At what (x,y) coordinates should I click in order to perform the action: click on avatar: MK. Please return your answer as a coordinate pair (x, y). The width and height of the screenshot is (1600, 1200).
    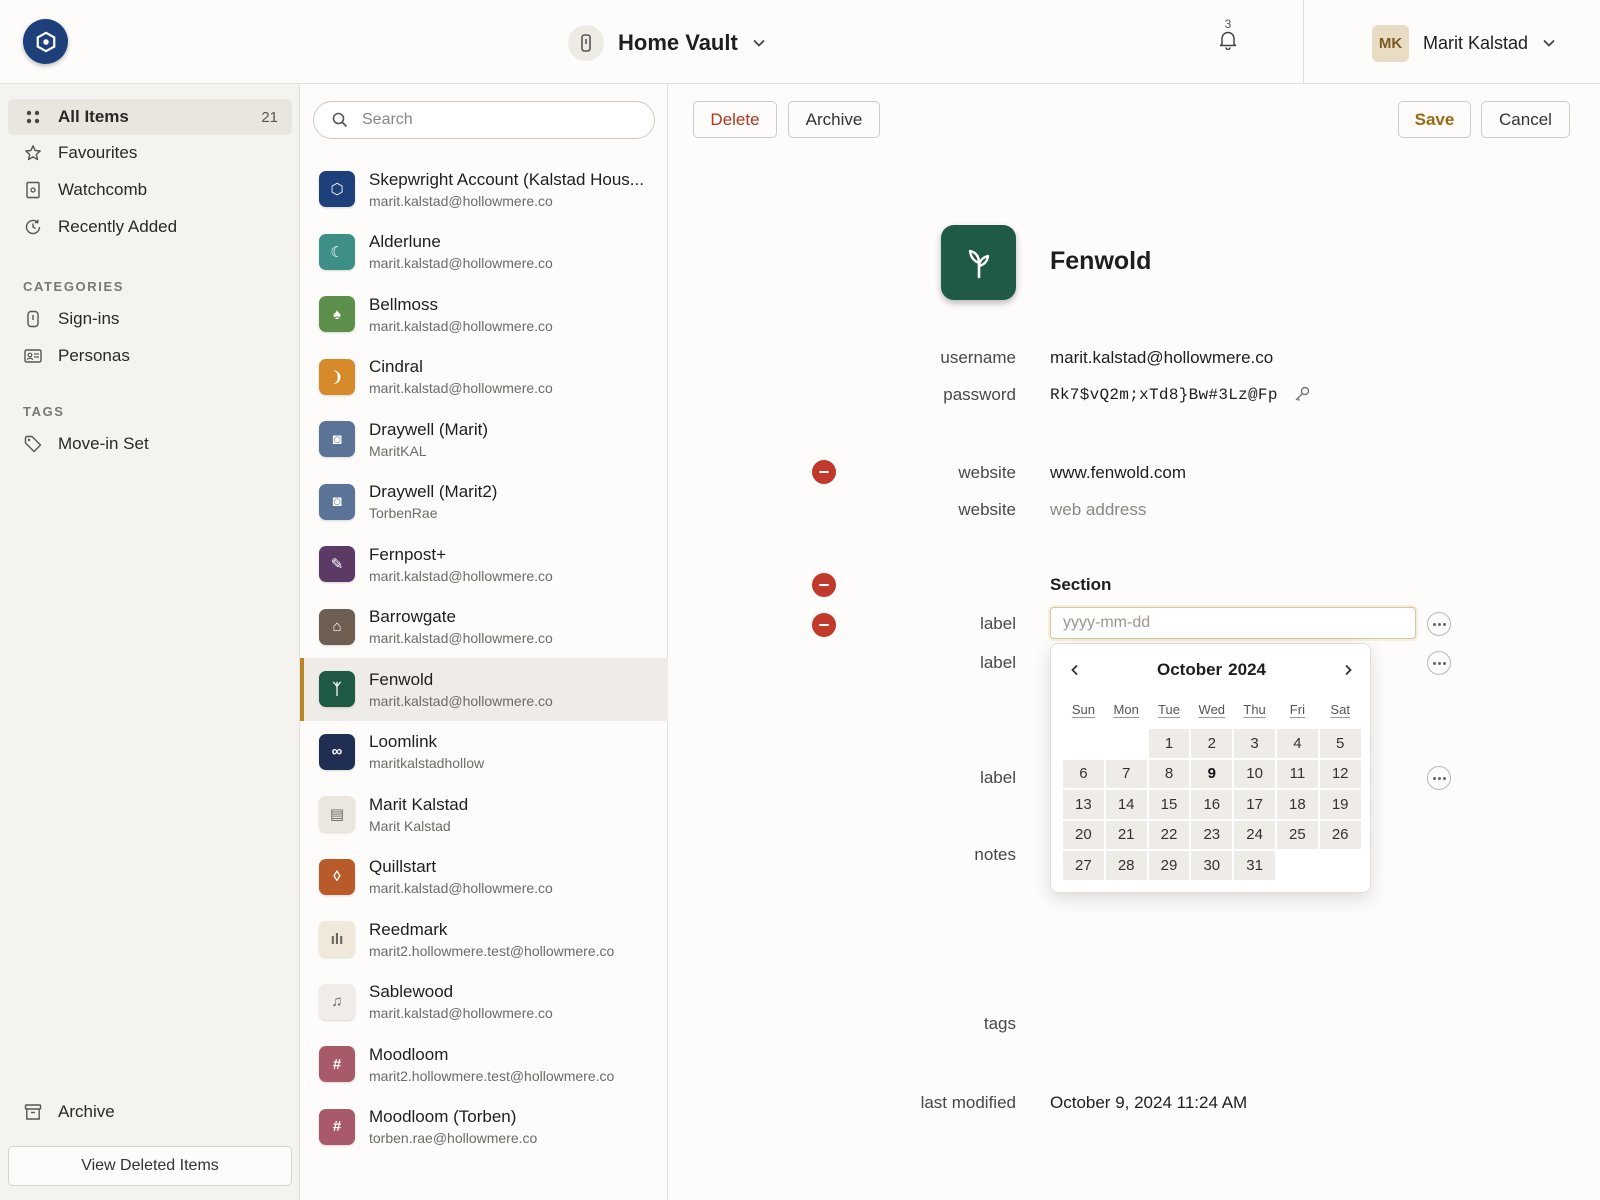
    Looking at the image, I should click on (1390, 43).